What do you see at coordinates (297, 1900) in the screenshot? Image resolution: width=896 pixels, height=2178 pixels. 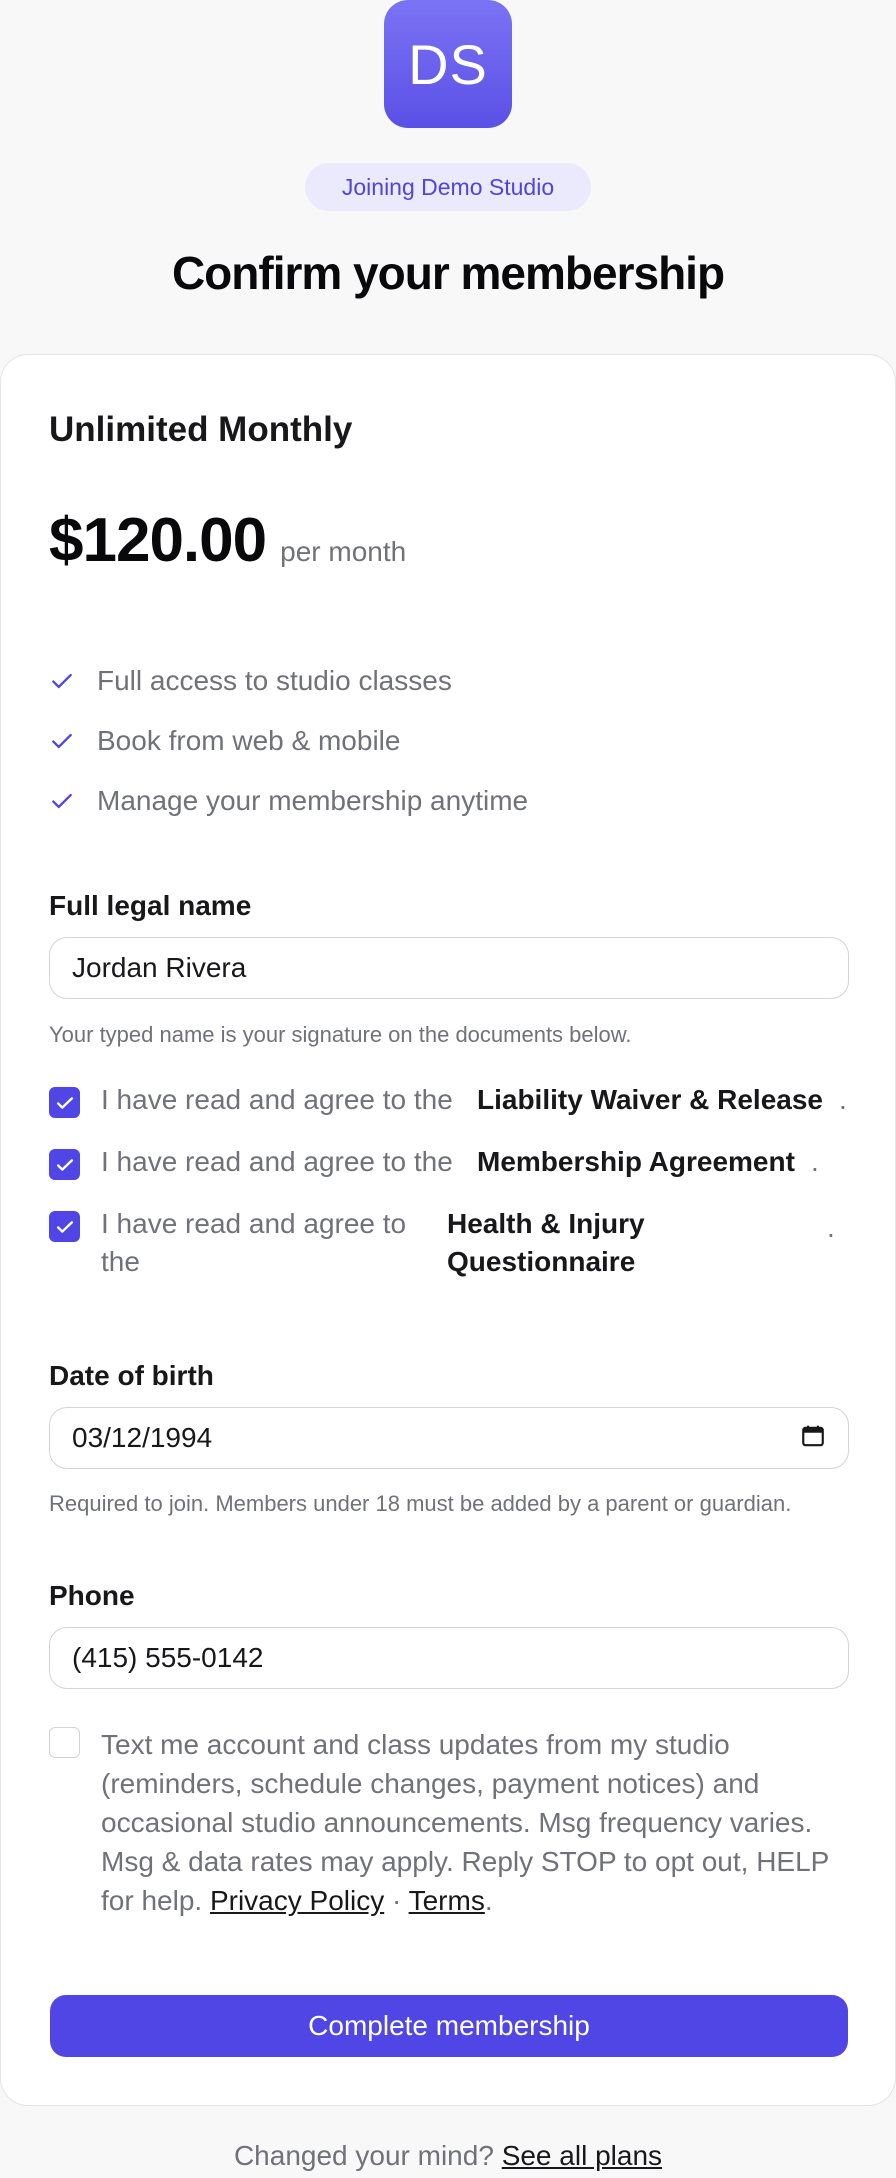 I see `privacy-policy-link: Privacy Policy` at bounding box center [297, 1900].